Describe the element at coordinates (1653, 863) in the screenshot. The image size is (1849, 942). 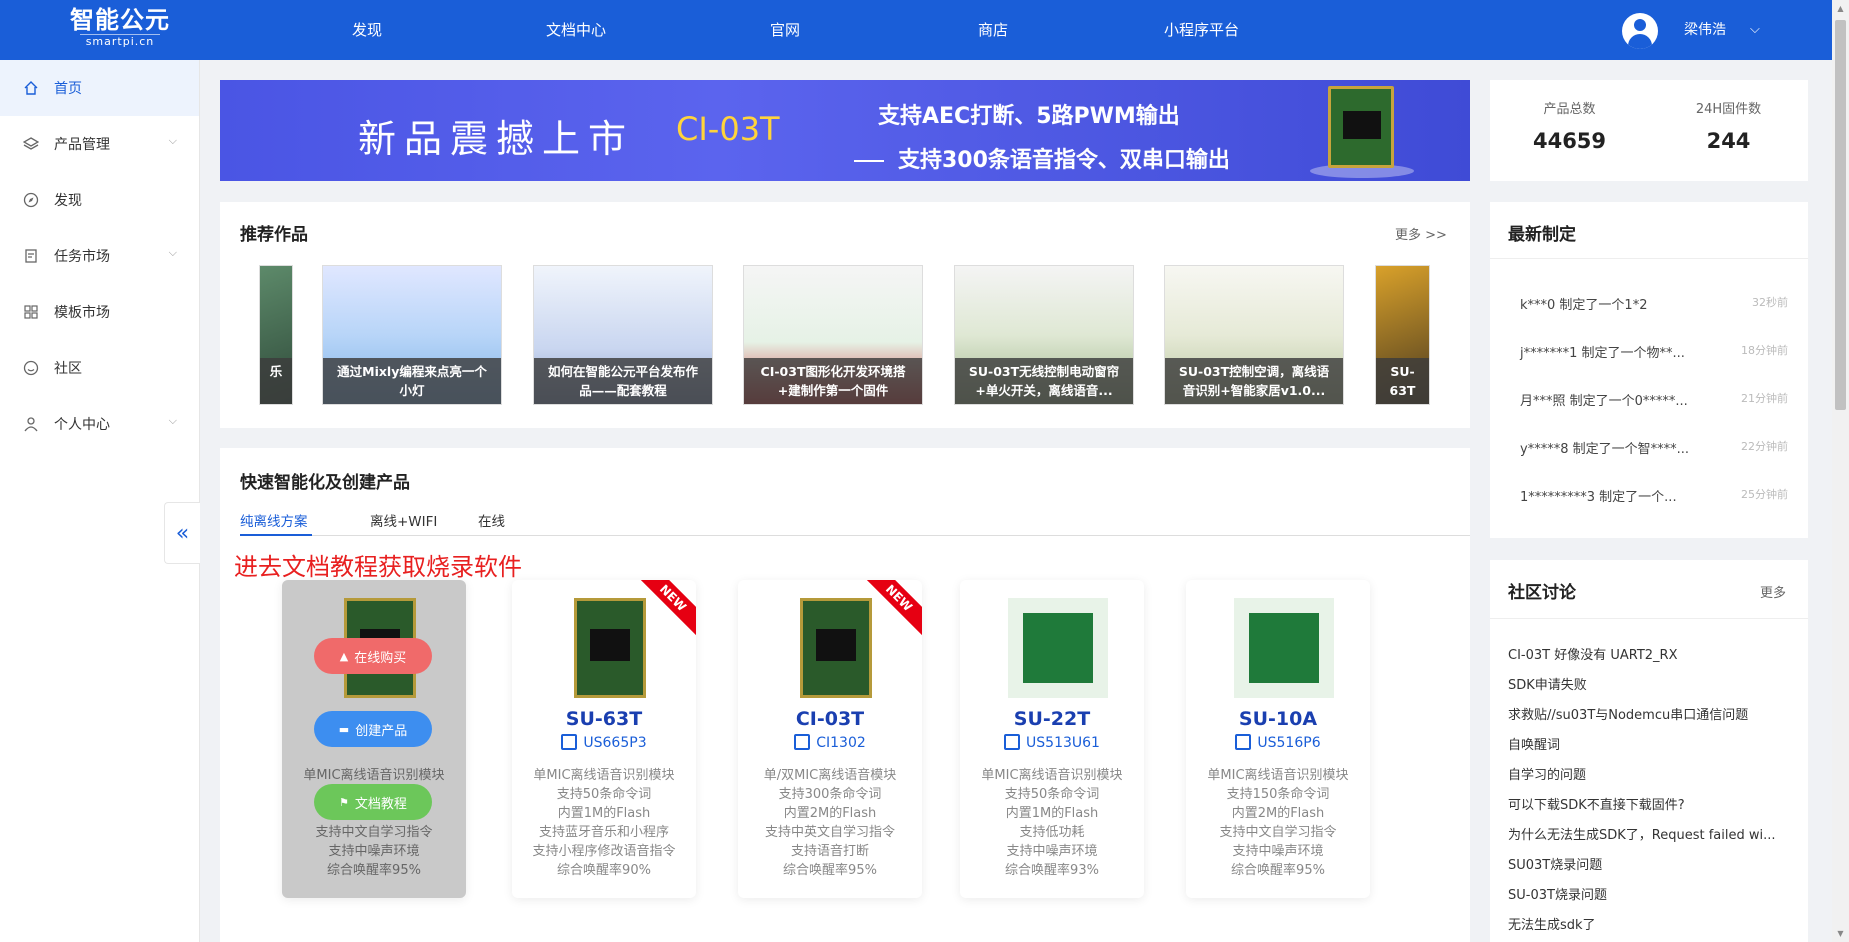
I see `discussion-link: SU03T烧录问题` at that location.